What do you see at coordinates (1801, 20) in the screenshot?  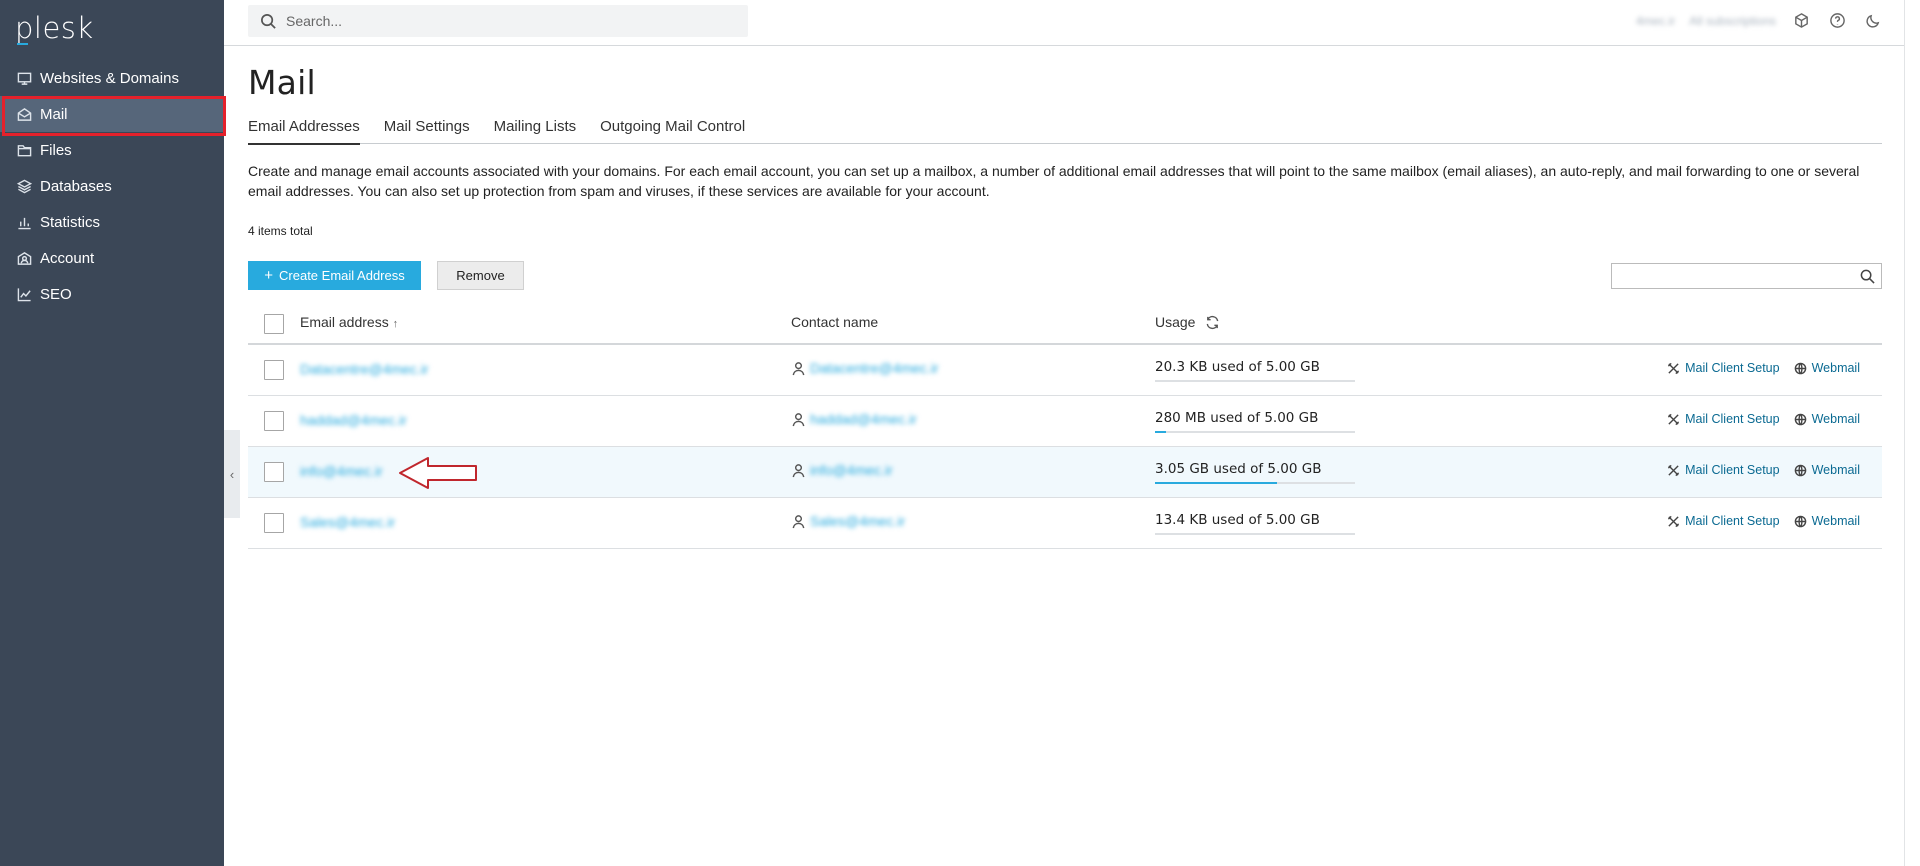 I see `extensions-icon` at bounding box center [1801, 20].